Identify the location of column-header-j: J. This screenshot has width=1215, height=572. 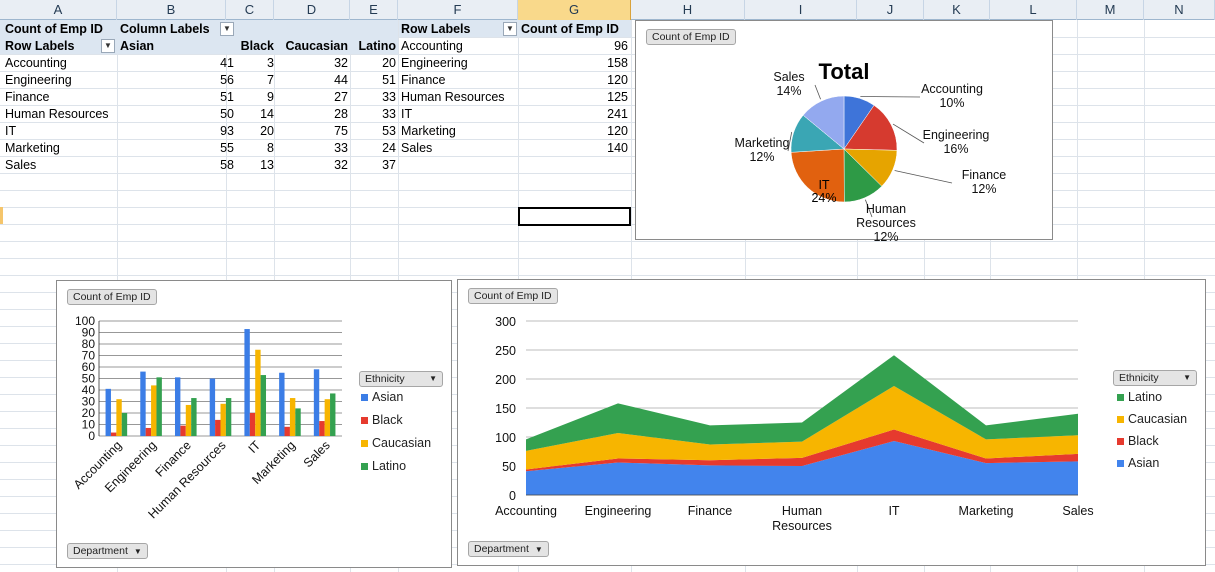
(890, 10).